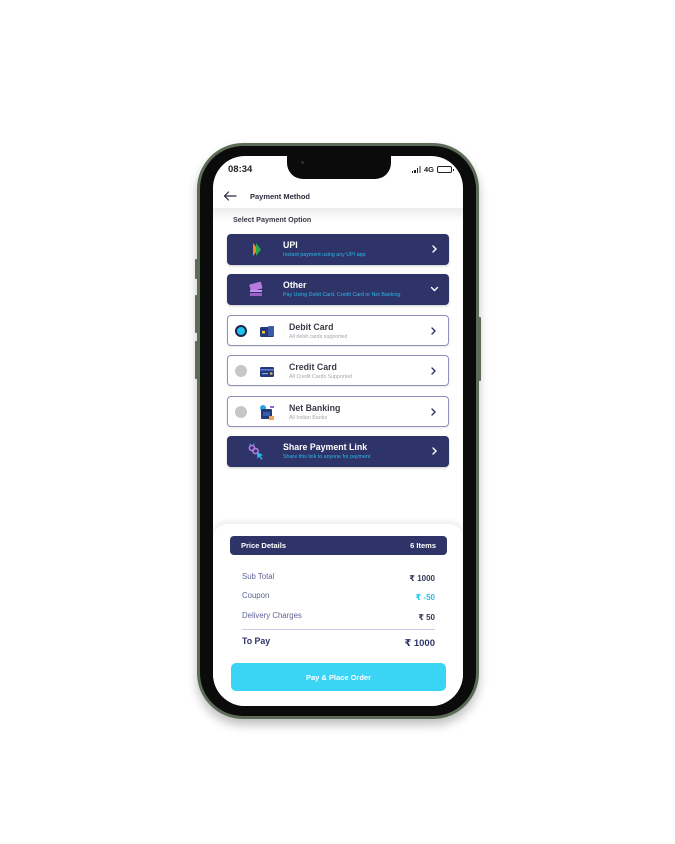 This screenshot has height=844, width=675. I want to click on option-subtitle: Share this link to anyone for payment, so click(327, 457).